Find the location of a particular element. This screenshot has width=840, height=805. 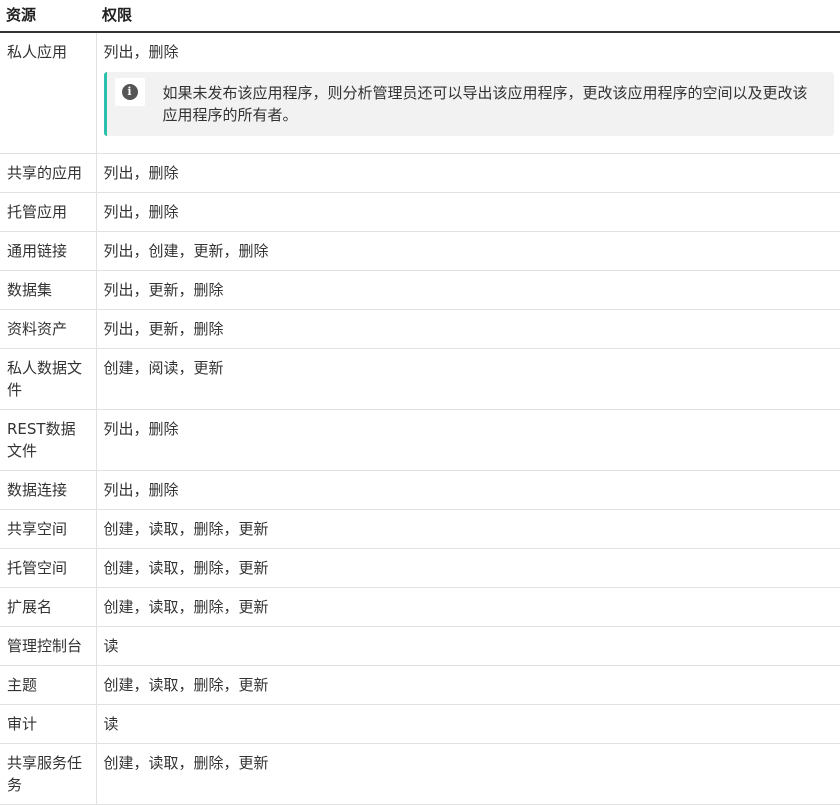

resource-cell: 托管空间 is located at coordinates (48, 568).